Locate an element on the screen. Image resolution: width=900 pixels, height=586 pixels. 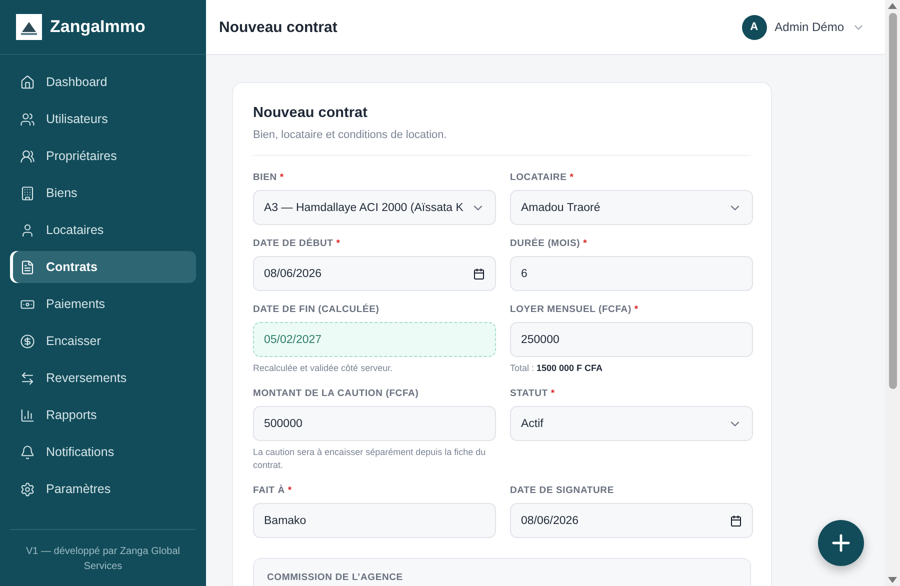
sidebar-item: Paramètres is located at coordinates (103, 489).